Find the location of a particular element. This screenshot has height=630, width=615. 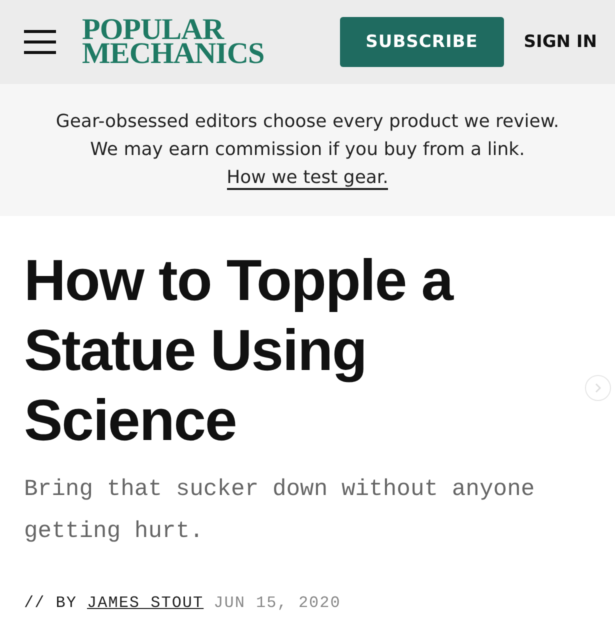

test-gear-link: How we test gear. is located at coordinates (307, 178).